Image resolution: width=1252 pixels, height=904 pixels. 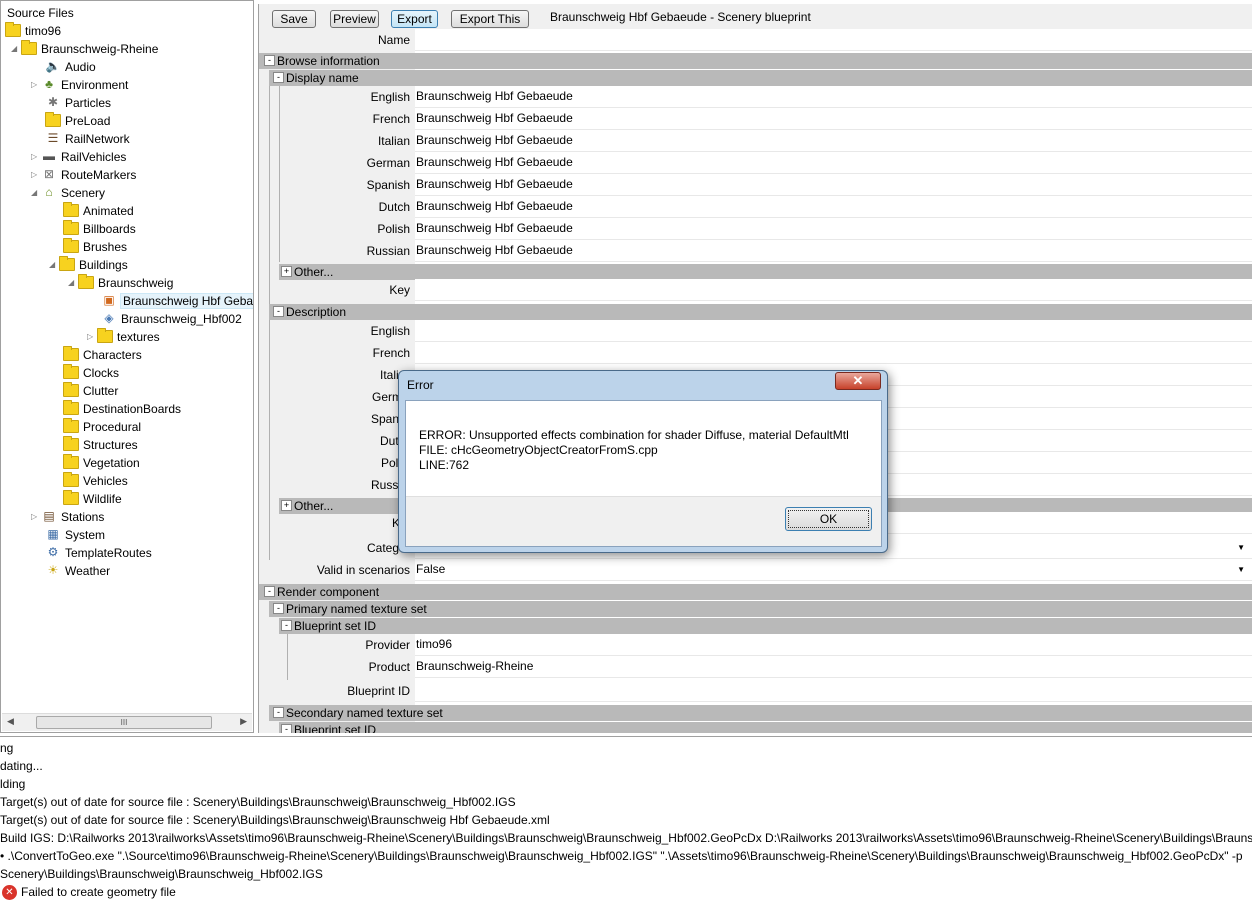 I want to click on tree-node-textures: ▷ textures, so click(x=123, y=337).